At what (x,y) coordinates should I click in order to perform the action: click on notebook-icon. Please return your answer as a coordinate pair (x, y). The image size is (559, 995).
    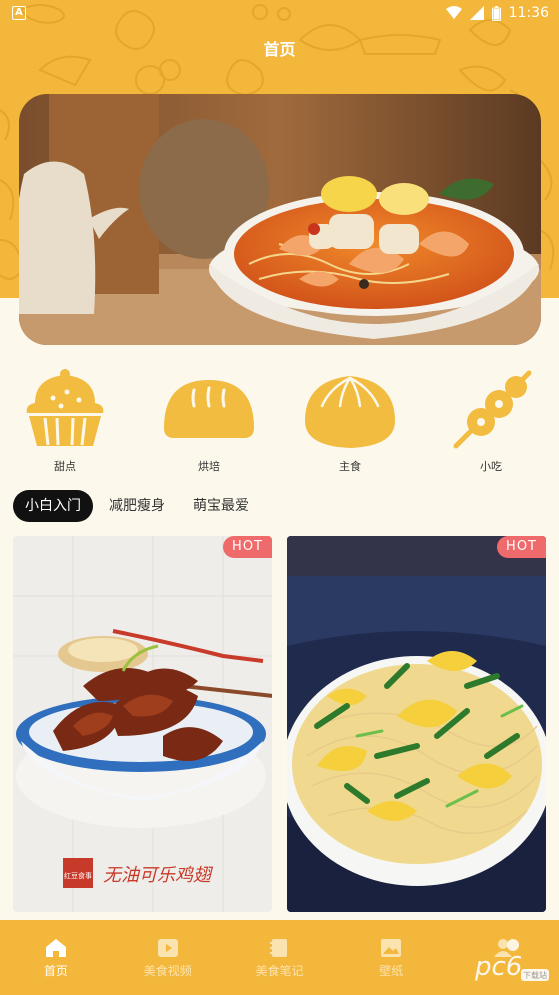
    Looking at the image, I should click on (279, 948).